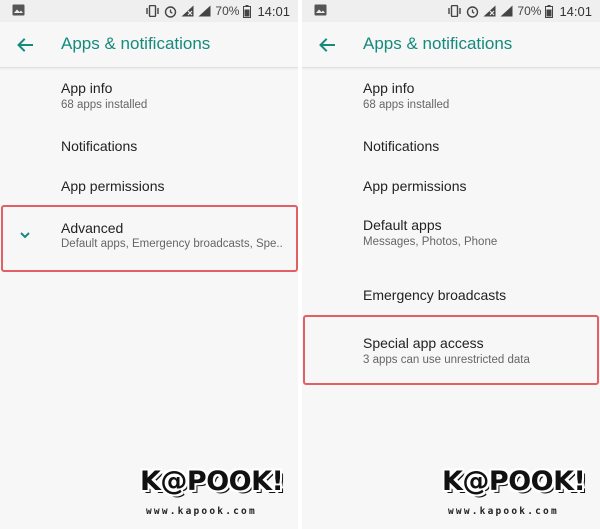  Describe the element at coordinates (435, 295) in the screenshot. I see `item-title: Emergency broadcasts` at that location.